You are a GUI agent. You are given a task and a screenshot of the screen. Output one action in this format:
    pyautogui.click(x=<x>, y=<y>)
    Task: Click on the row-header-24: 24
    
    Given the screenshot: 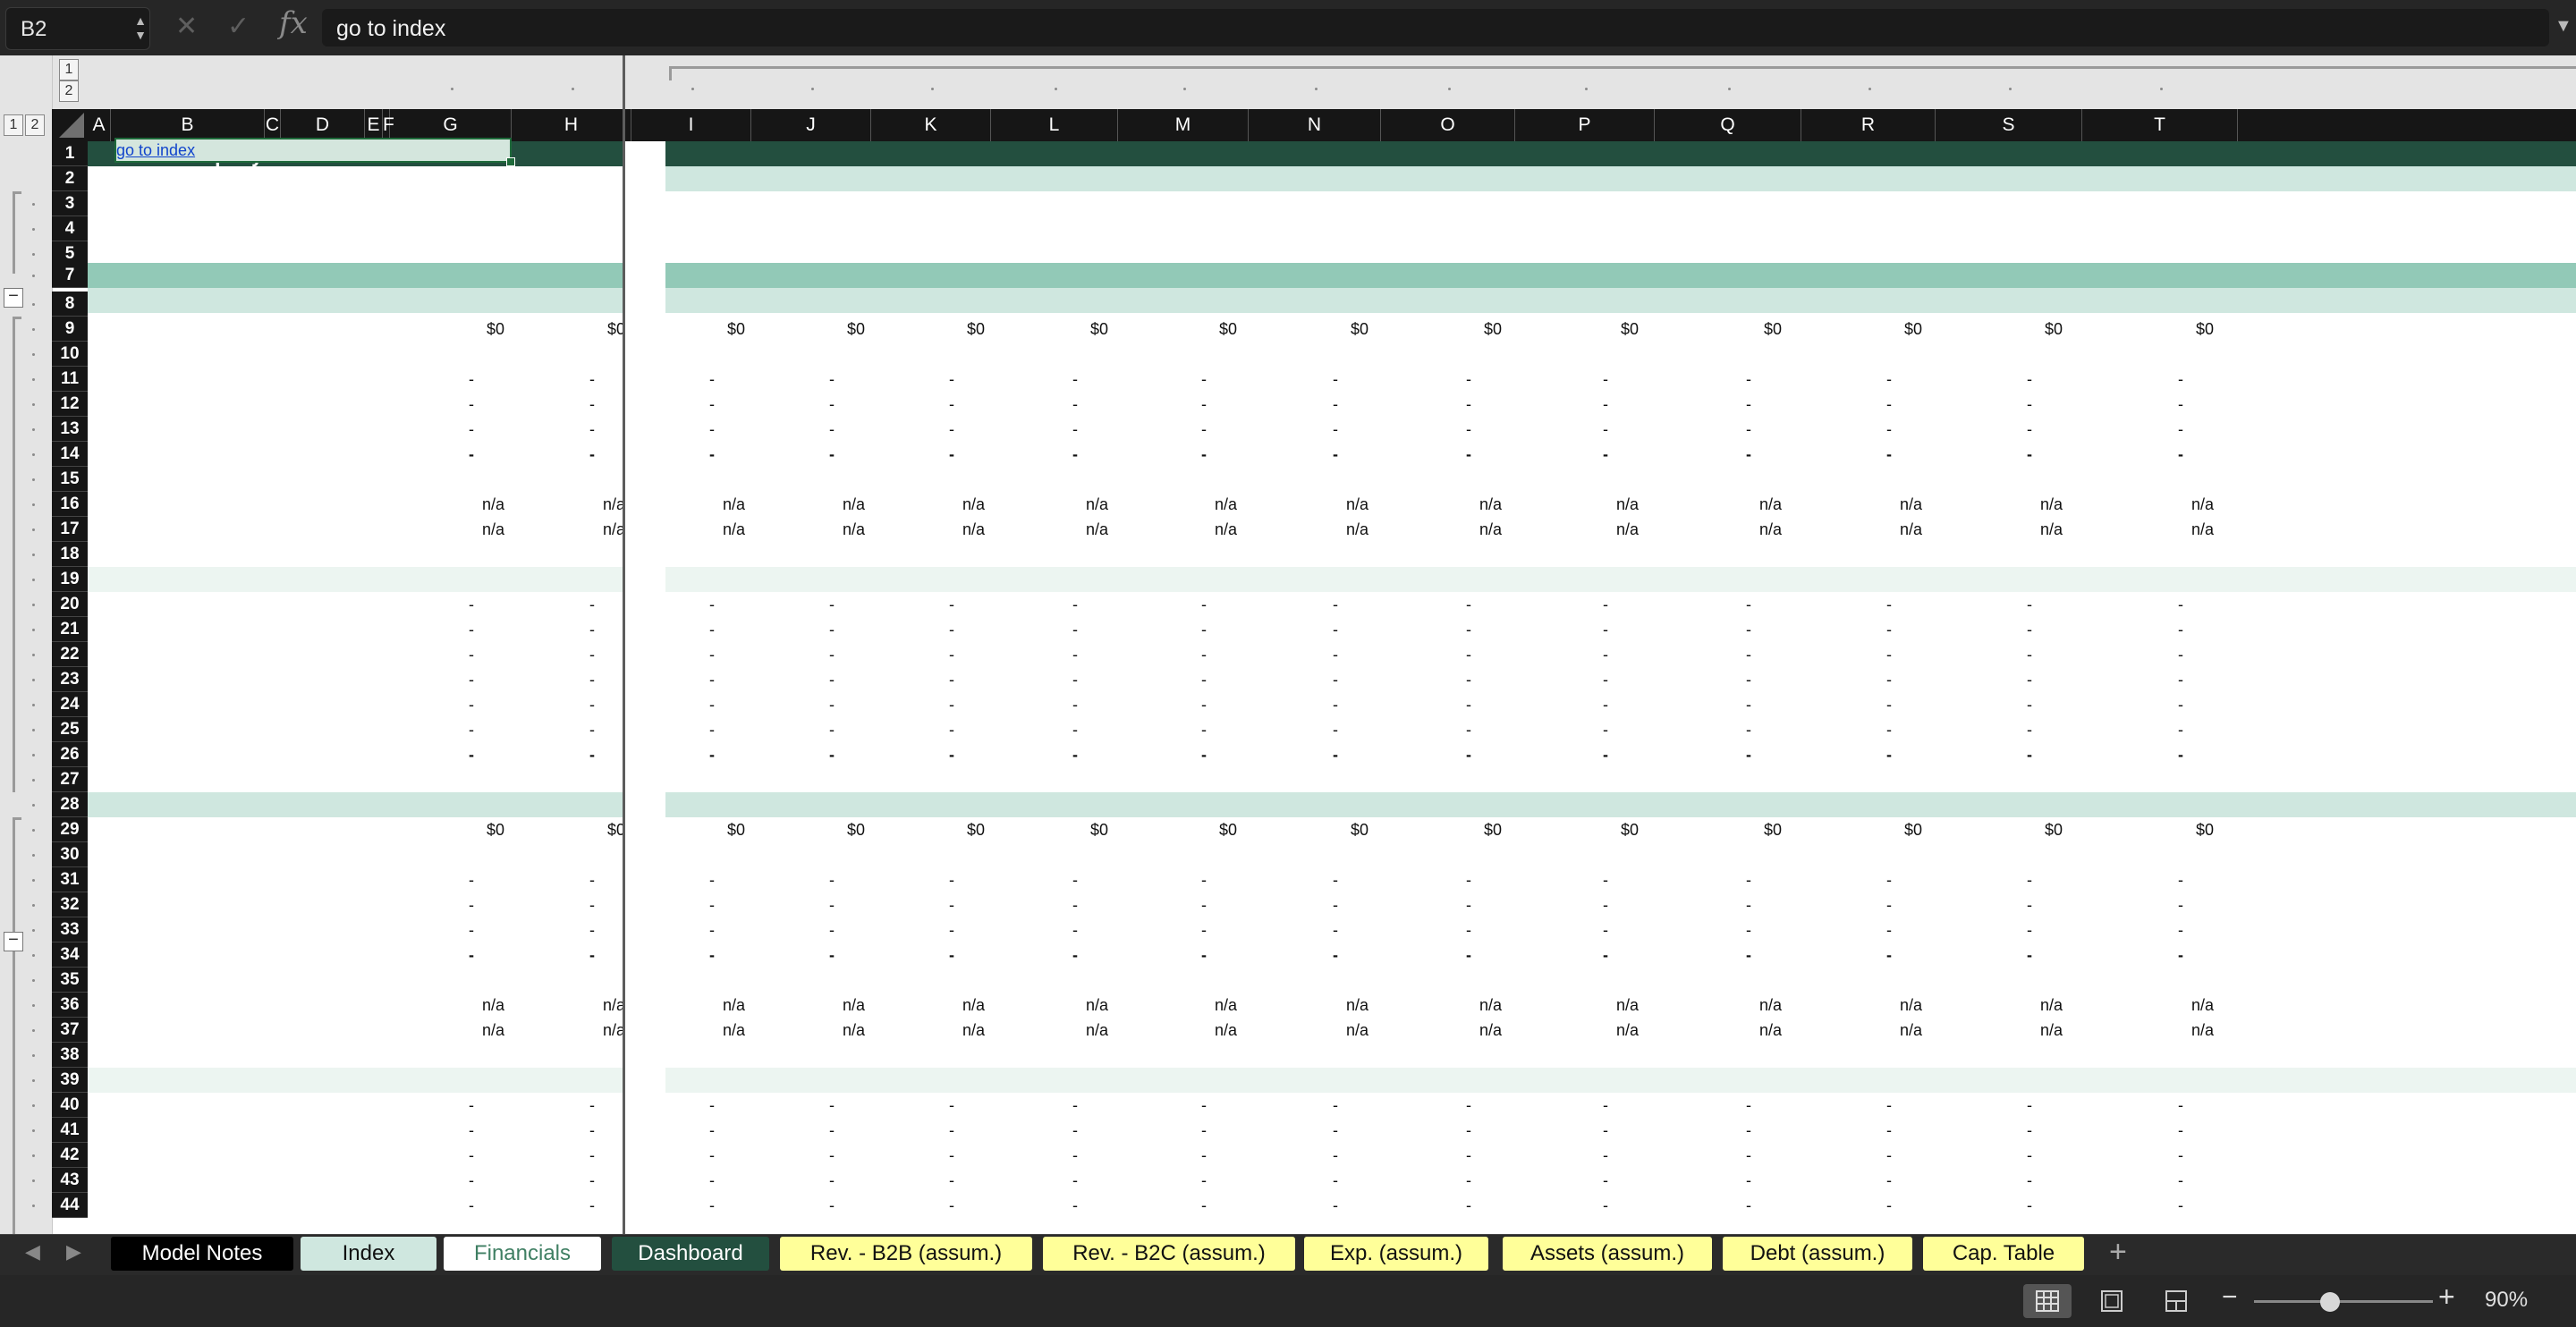 What is the action you would take?
    pyautogui.click(x=70, y=704)
    